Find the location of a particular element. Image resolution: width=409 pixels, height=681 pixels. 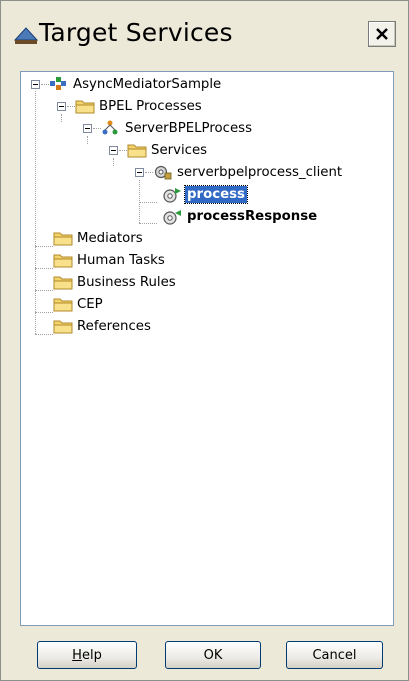

close-icon is located at coordinates (382, 34).